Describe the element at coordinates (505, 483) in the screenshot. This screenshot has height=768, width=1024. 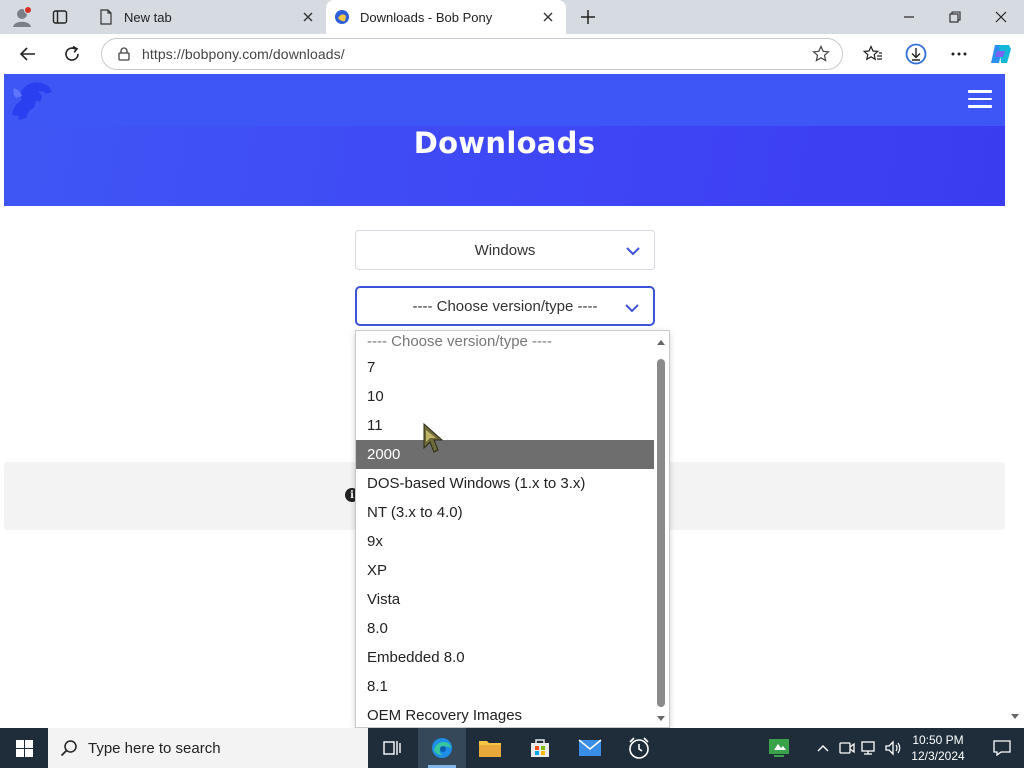
I see `dropdown-option: DOS-based Windows (1.x to 3.x)` at that location.